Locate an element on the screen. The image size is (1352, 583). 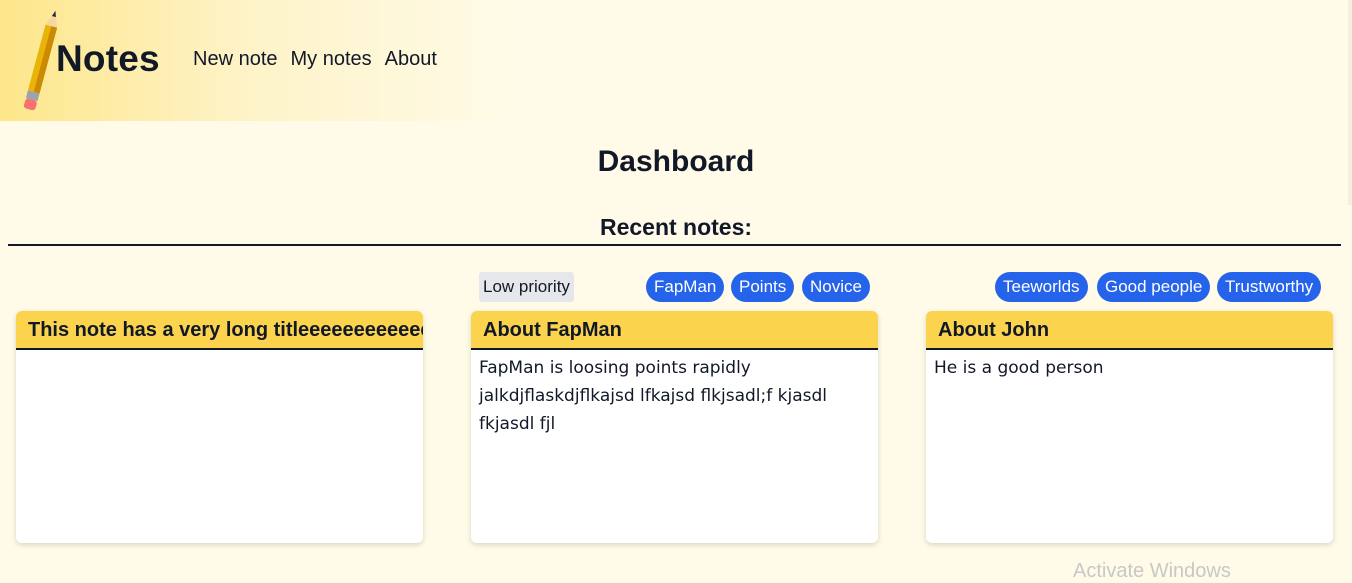
page-title: Dashboard is located at coordinates (676, 161).